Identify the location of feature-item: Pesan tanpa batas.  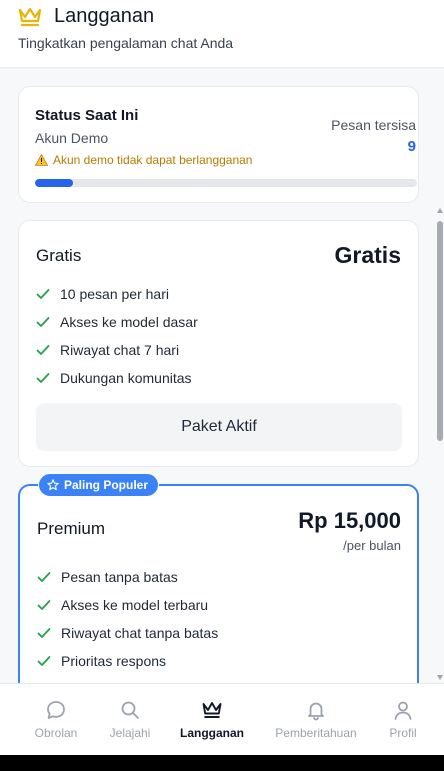
(127, 577).